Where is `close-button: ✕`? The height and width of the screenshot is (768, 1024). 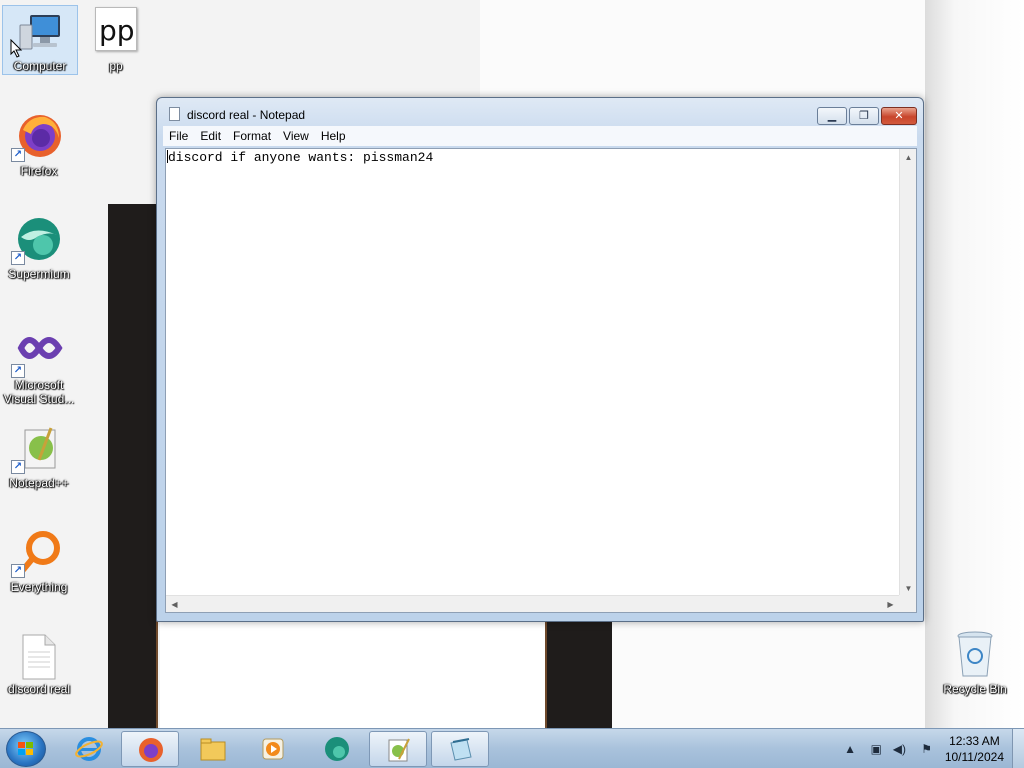
close-button: ✕ is located at coordinates (899, 116).